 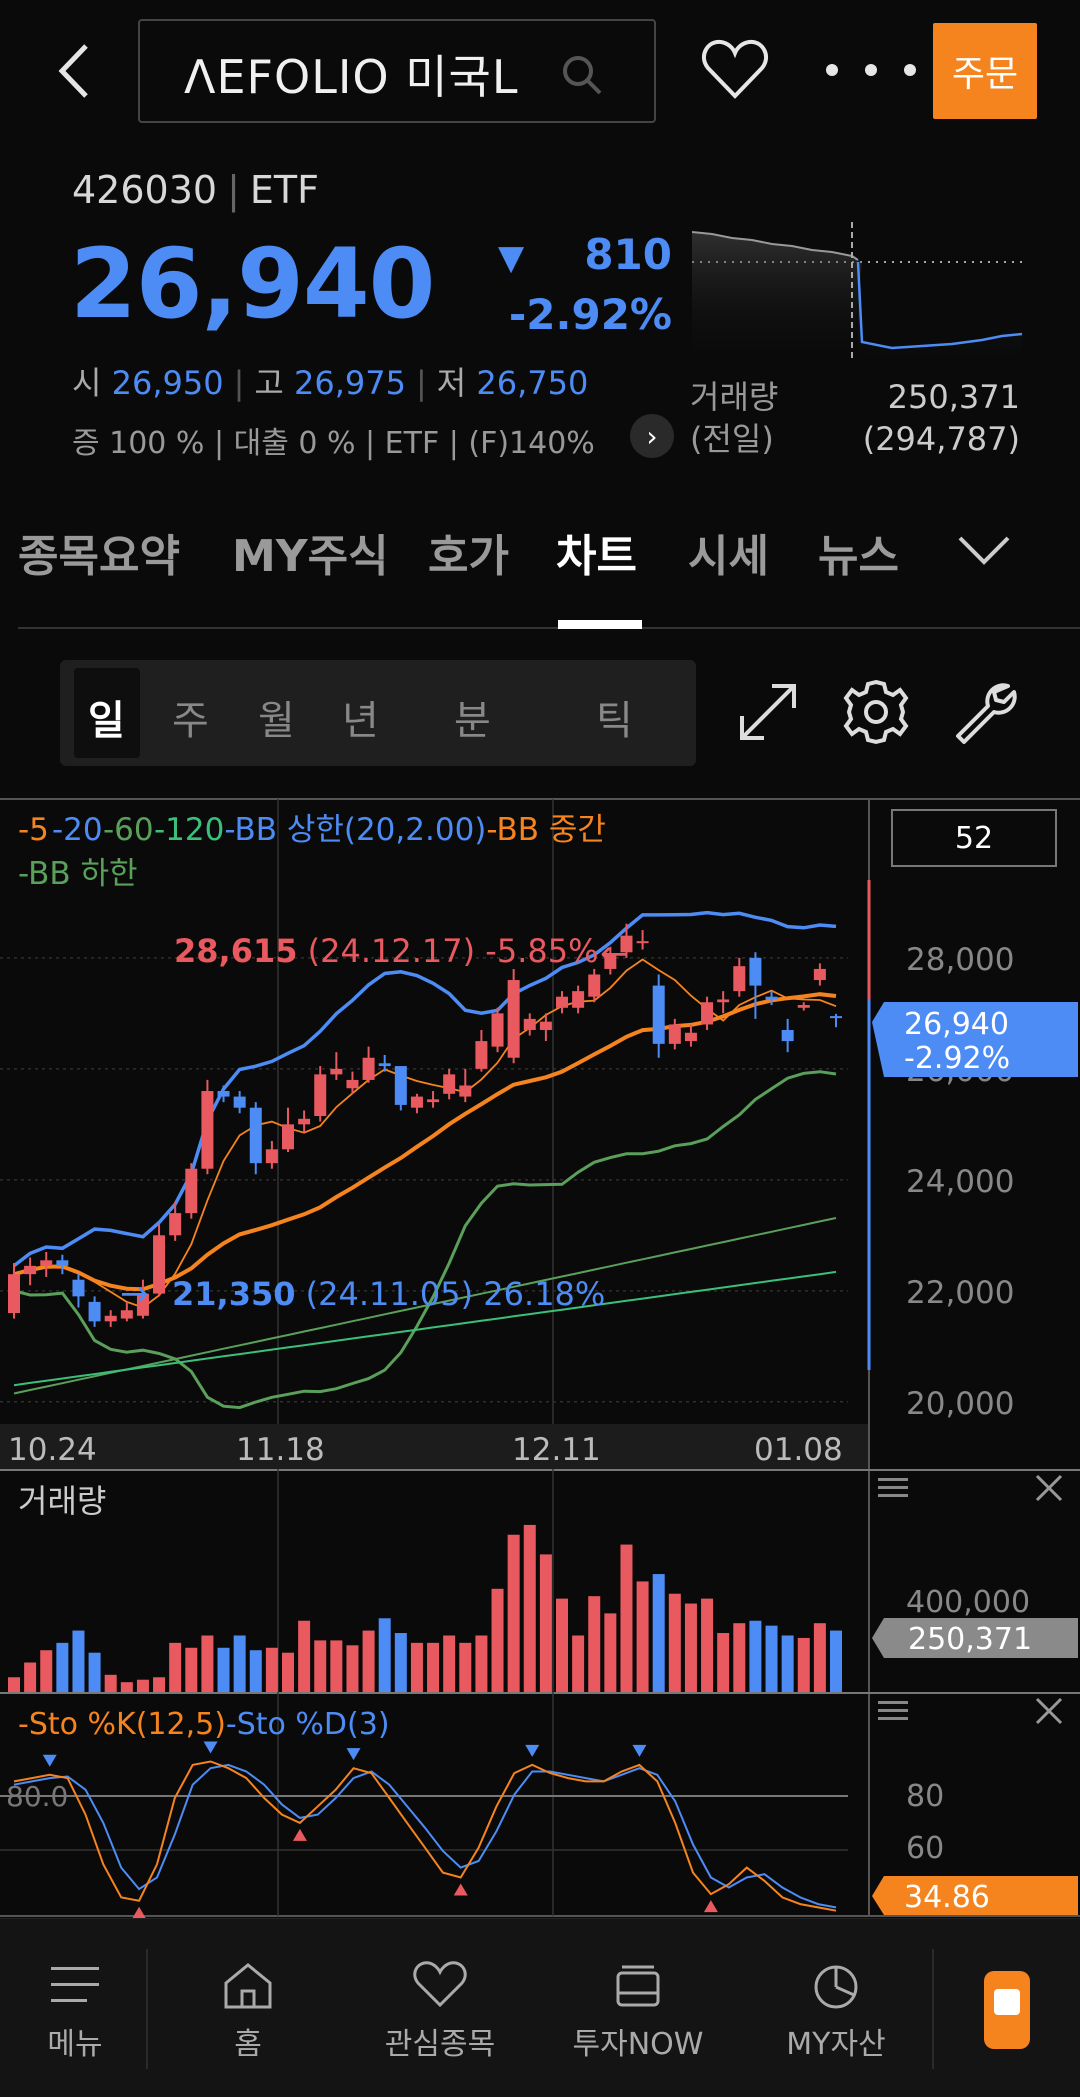 What do you see at coordinates (596, 552) in the screenshot?
I see `tab-chart: 차트` at bounding box center [596, 552].